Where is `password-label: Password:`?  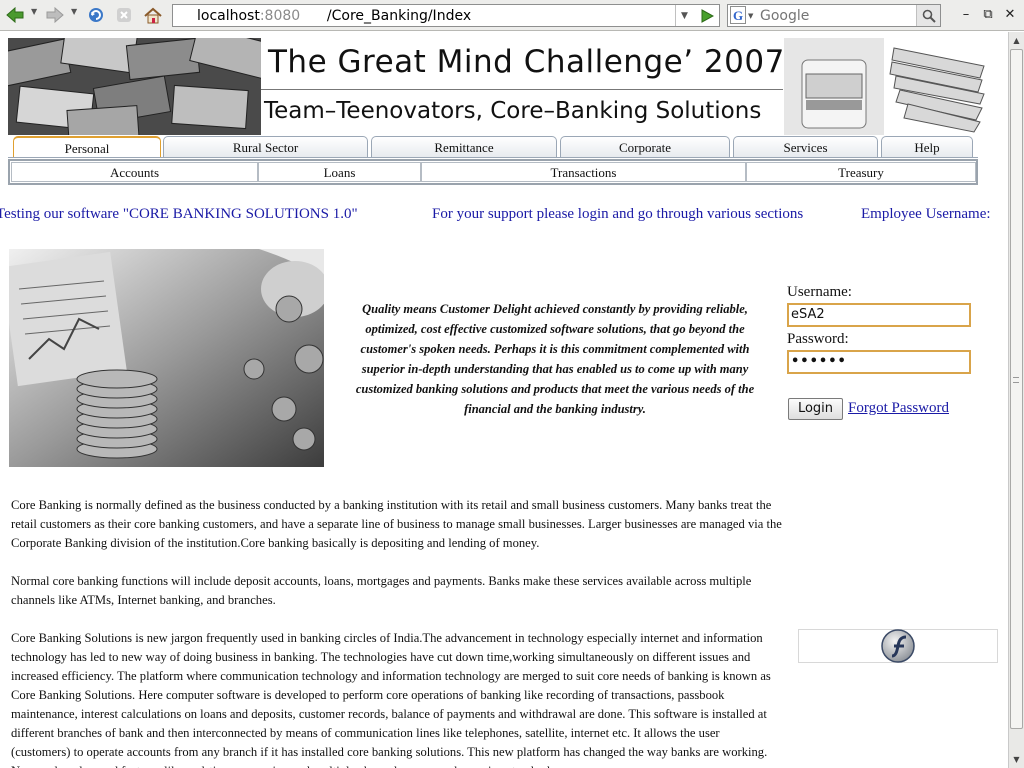 password-label: Password: is located at coordinates (818, 339).